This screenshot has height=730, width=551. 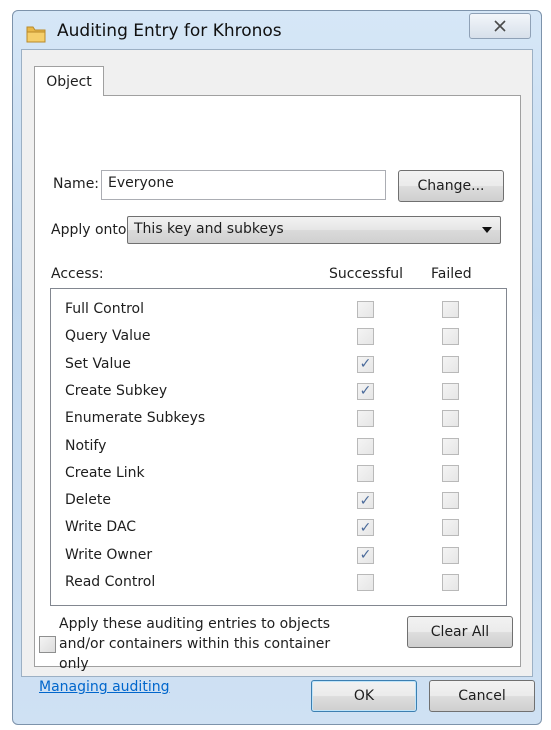 What do you see at coordinates (278, 474) in the screenshot?
I see `permission-row: Create Link` at bounding box center [278, 474].